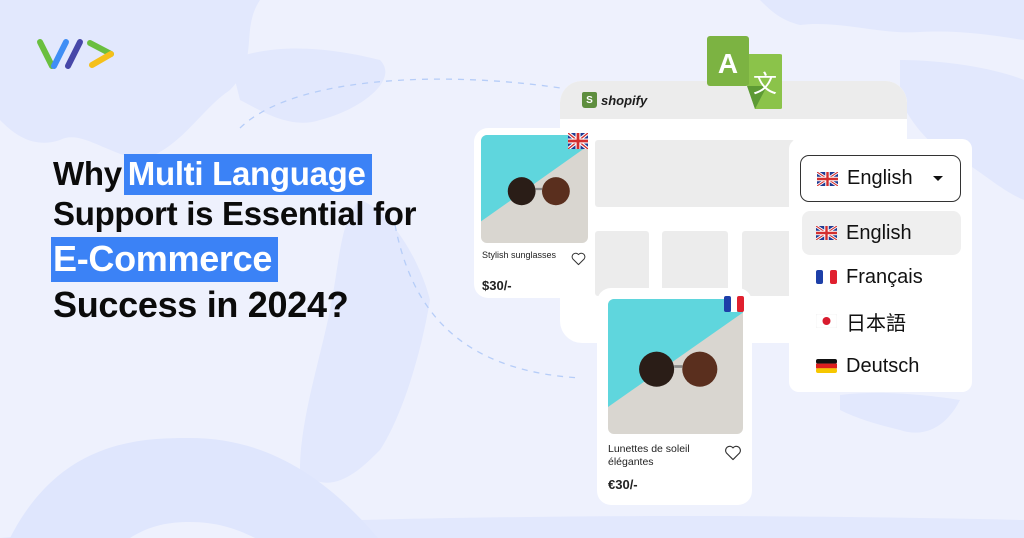  What do you see at coordinates (201, 304) in the screenshot?
I see `headline-line-4: Success in 2024?` at bounding box center [201, 304].